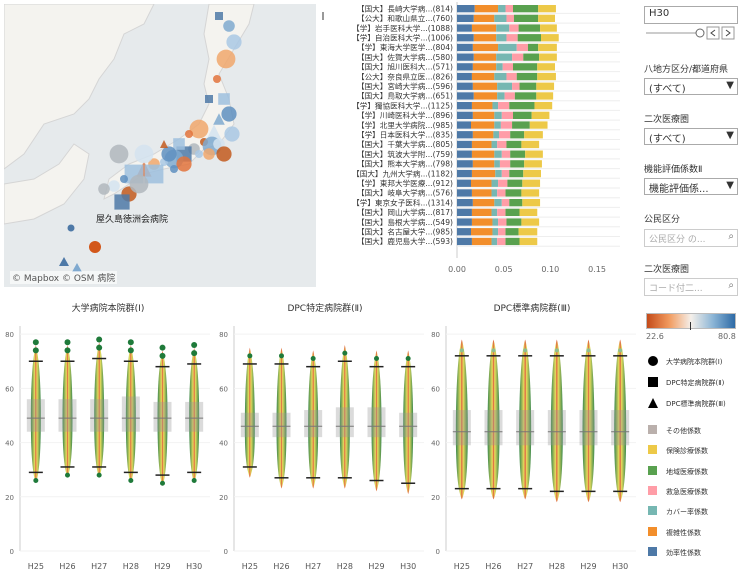 Image resolution: width=743 pixels, height=578 pixels. I want to click on shape-legend-label: DPC標準病院群(Ⅲ), so click(696, 404).